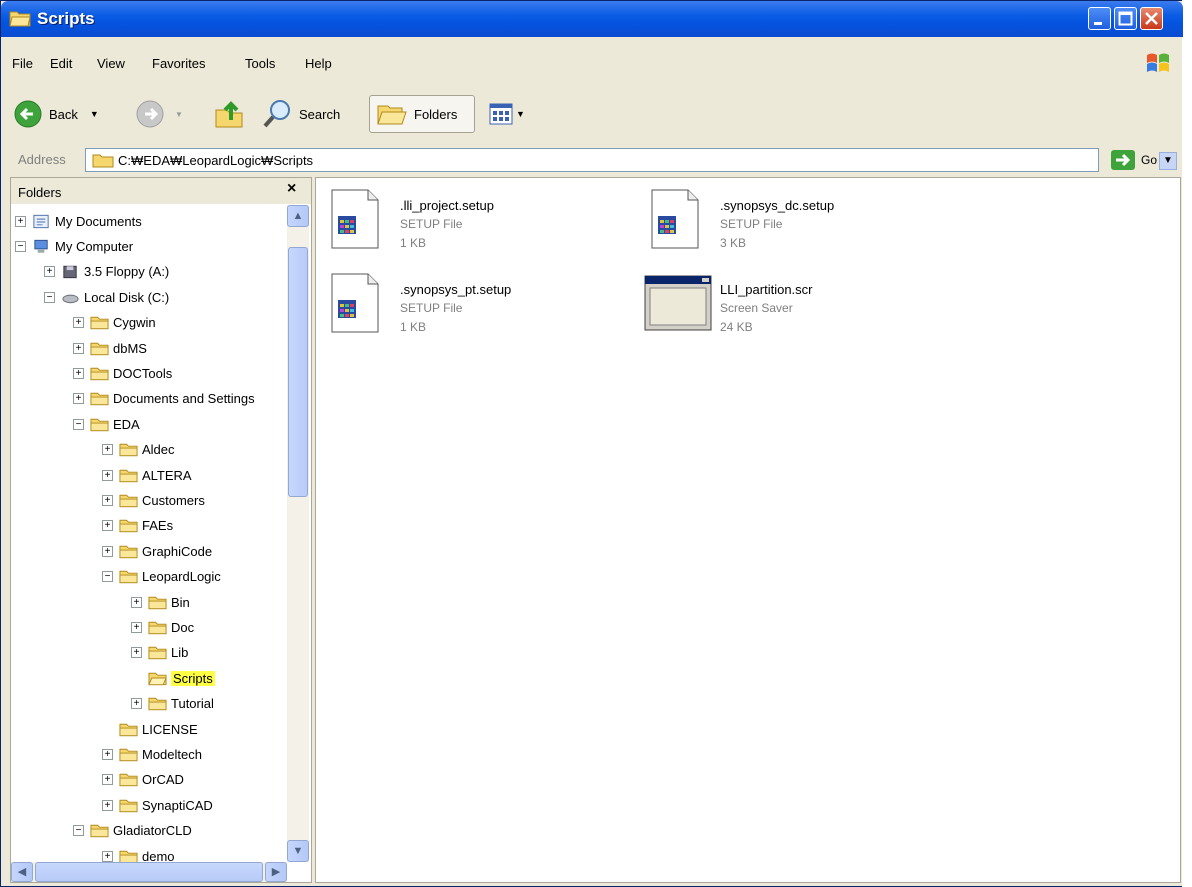  Describe the element at coordinates (291, 189) in the screenshot. I see `folders-pane-close-icon: ×` at that location.